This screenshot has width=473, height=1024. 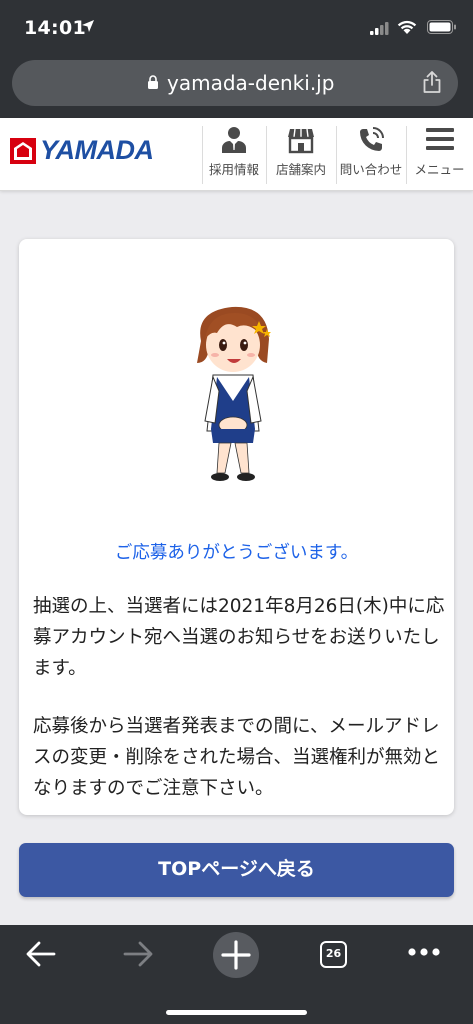 What do you see at coordinates (97, 150) in the screenshot?
I see `logo-text: YAMADA` at bounding box center [97, 150].